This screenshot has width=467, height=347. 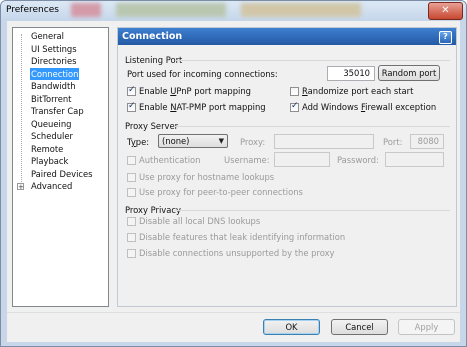 What do you see at coordinates (131, 221) in the screenshot?
I see `disable-dns-checkbox` at bounding box center [131, 221].